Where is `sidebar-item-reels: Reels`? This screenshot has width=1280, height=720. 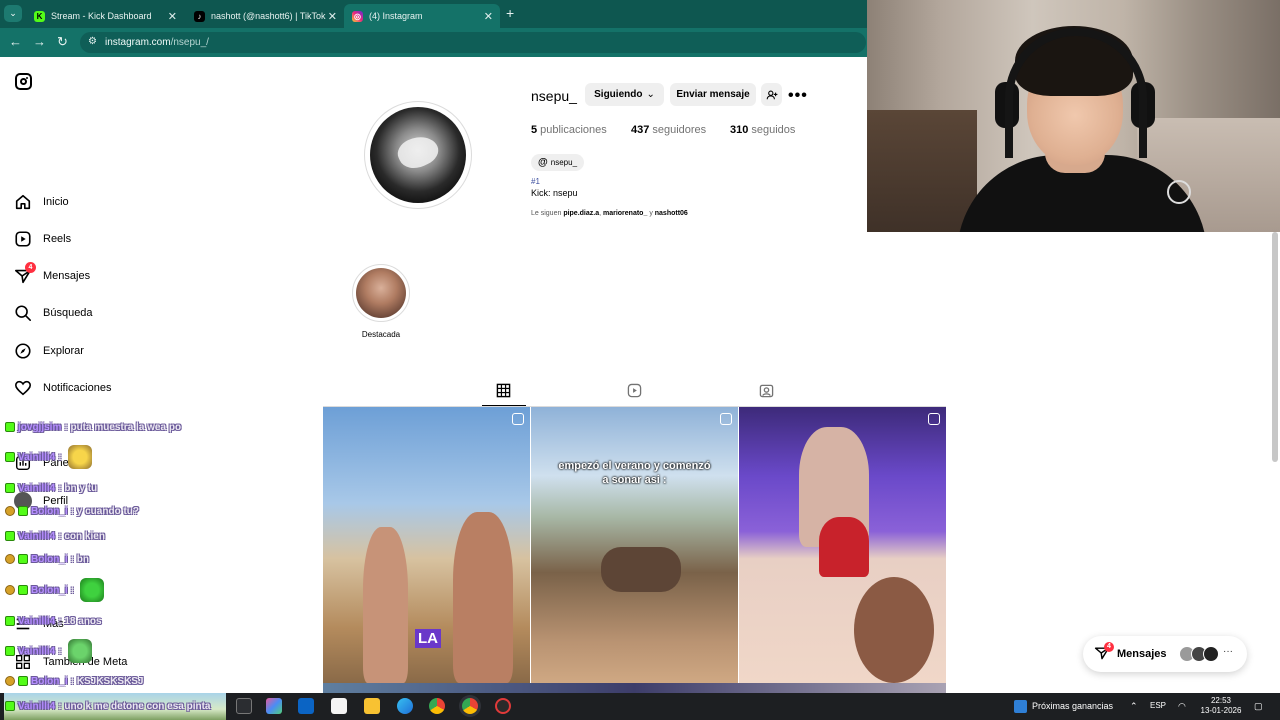 sidebar-item-reels: Reels is located at coordinates (42, 239).